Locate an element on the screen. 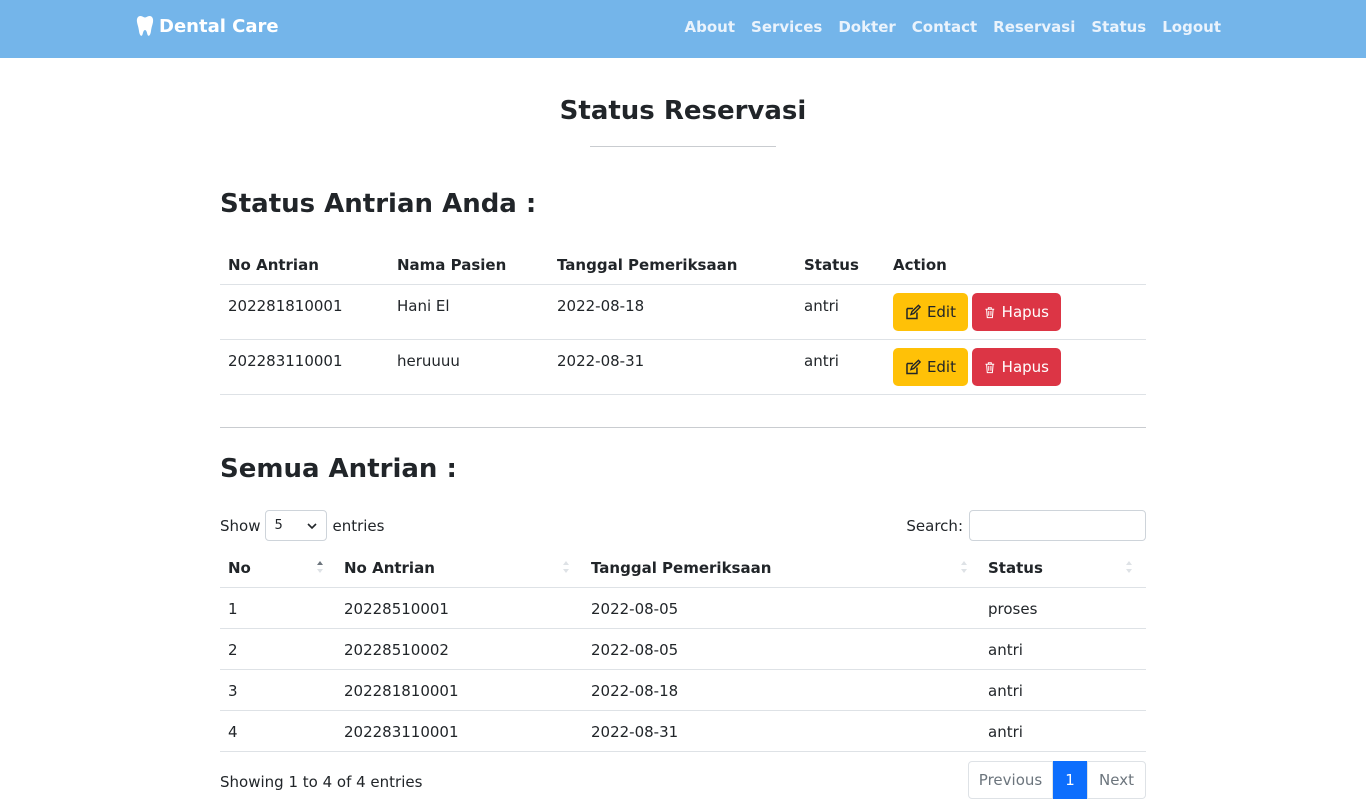 The image size is (1366, 800). nav-link-services: Services is located at coordinates (786, 27).